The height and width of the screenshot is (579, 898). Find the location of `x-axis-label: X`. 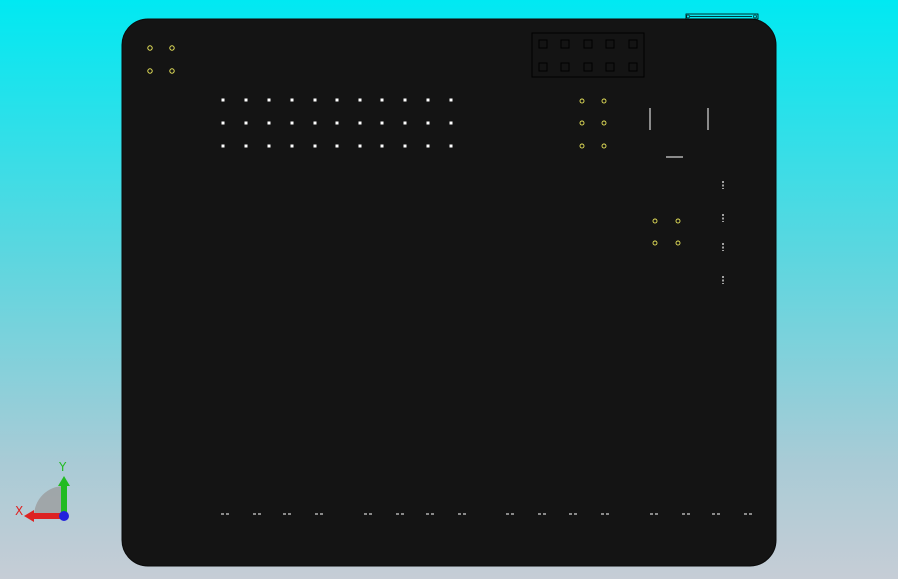

x-axis-label: X is located at coordinates (19, 511).